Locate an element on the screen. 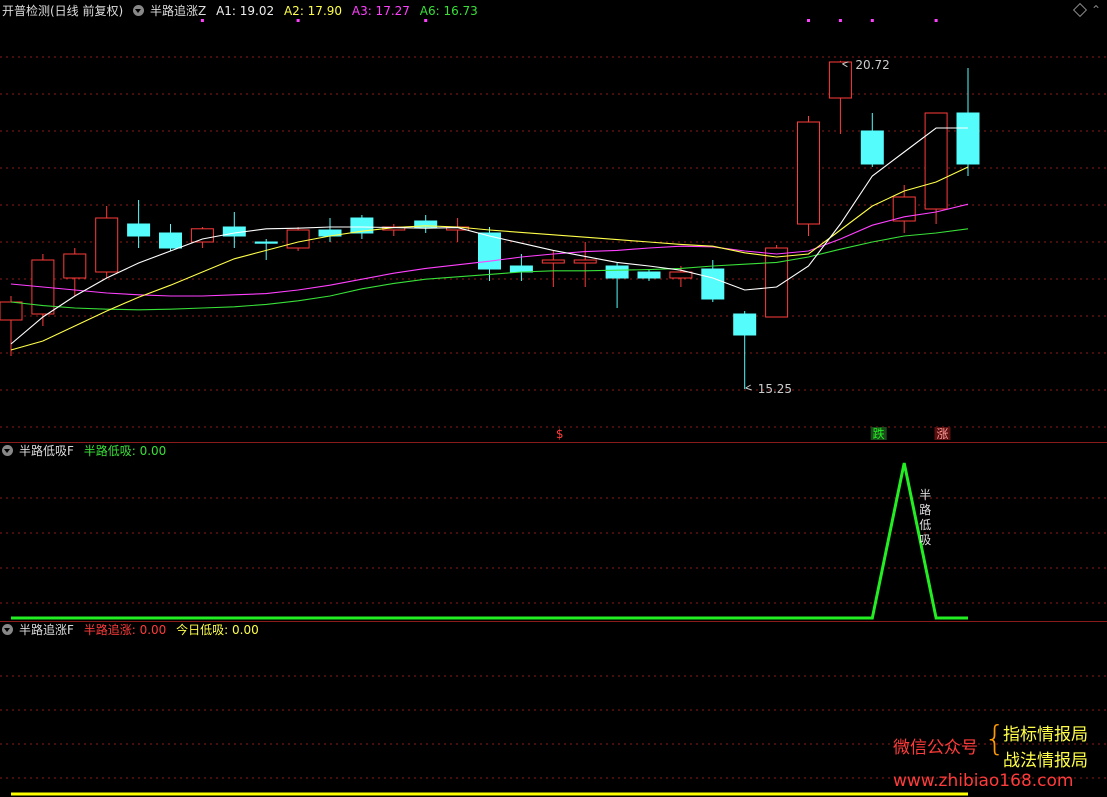 The height and width of the screenshot is (797, 1107). stock-title: 开普检测(日线 前复权) is located at coordinates (63, 11).